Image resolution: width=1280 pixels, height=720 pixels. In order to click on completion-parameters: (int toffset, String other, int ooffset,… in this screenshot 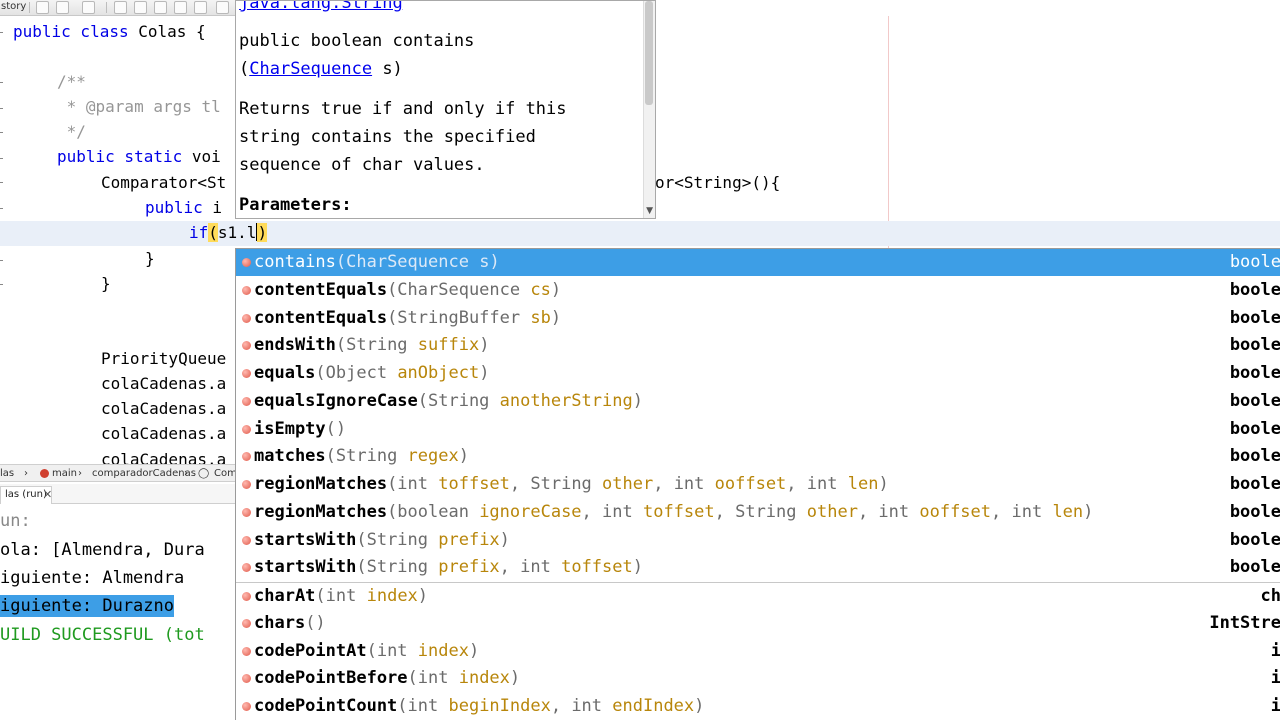, I will do `click(638, 484)`.